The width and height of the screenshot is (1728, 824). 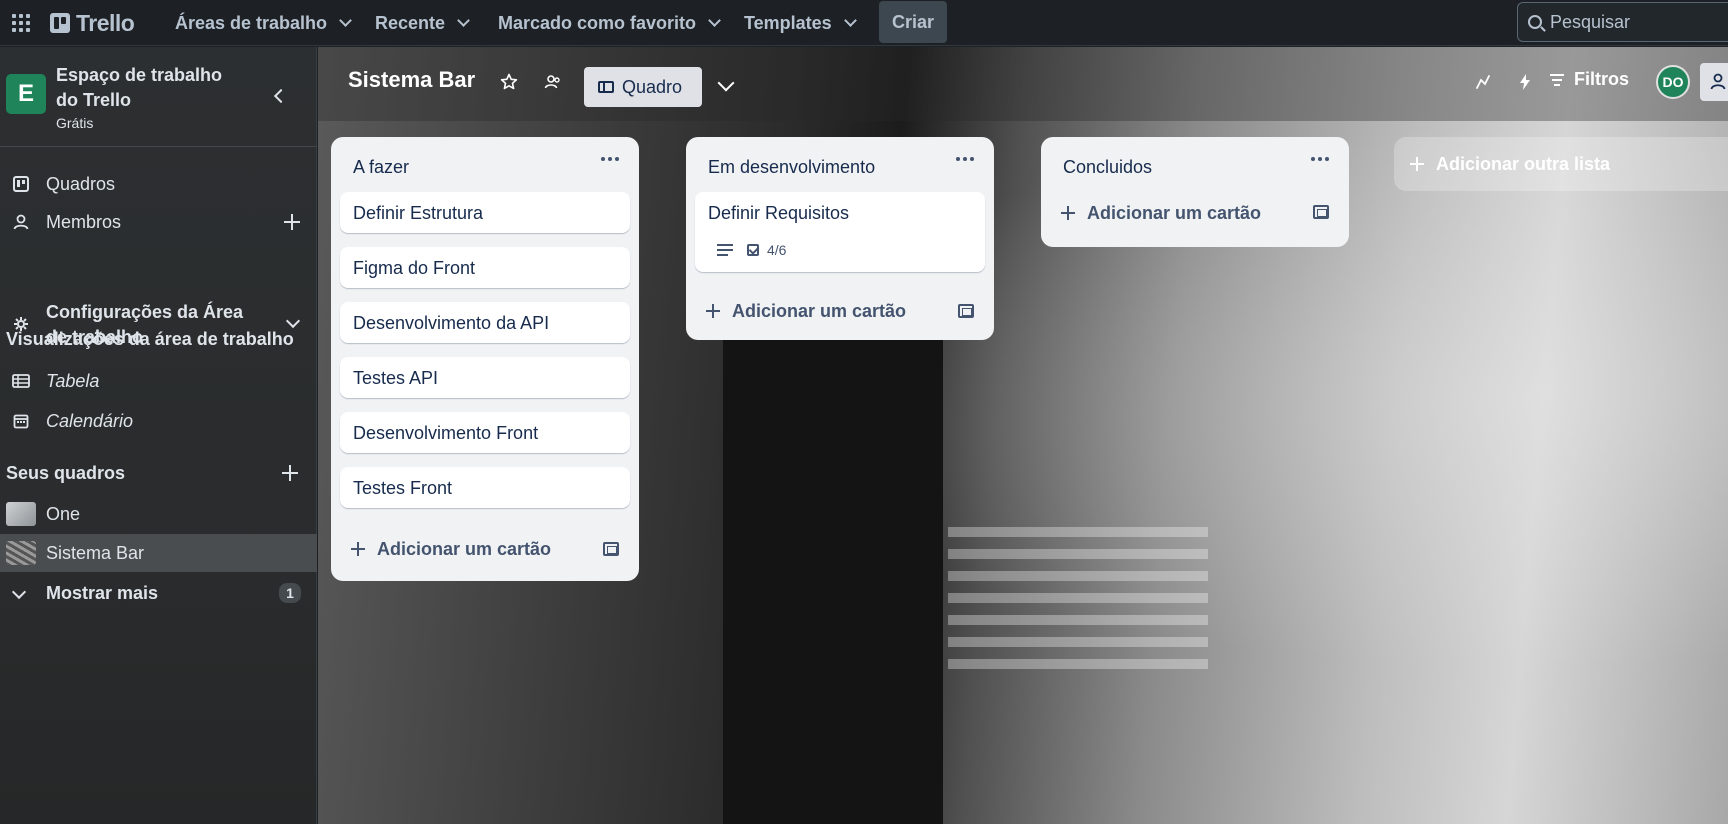 What do you see at coordinates (485, 212) in the screenshot?
I see `card: Definir Estrutura` at bounding box center [485, 212].